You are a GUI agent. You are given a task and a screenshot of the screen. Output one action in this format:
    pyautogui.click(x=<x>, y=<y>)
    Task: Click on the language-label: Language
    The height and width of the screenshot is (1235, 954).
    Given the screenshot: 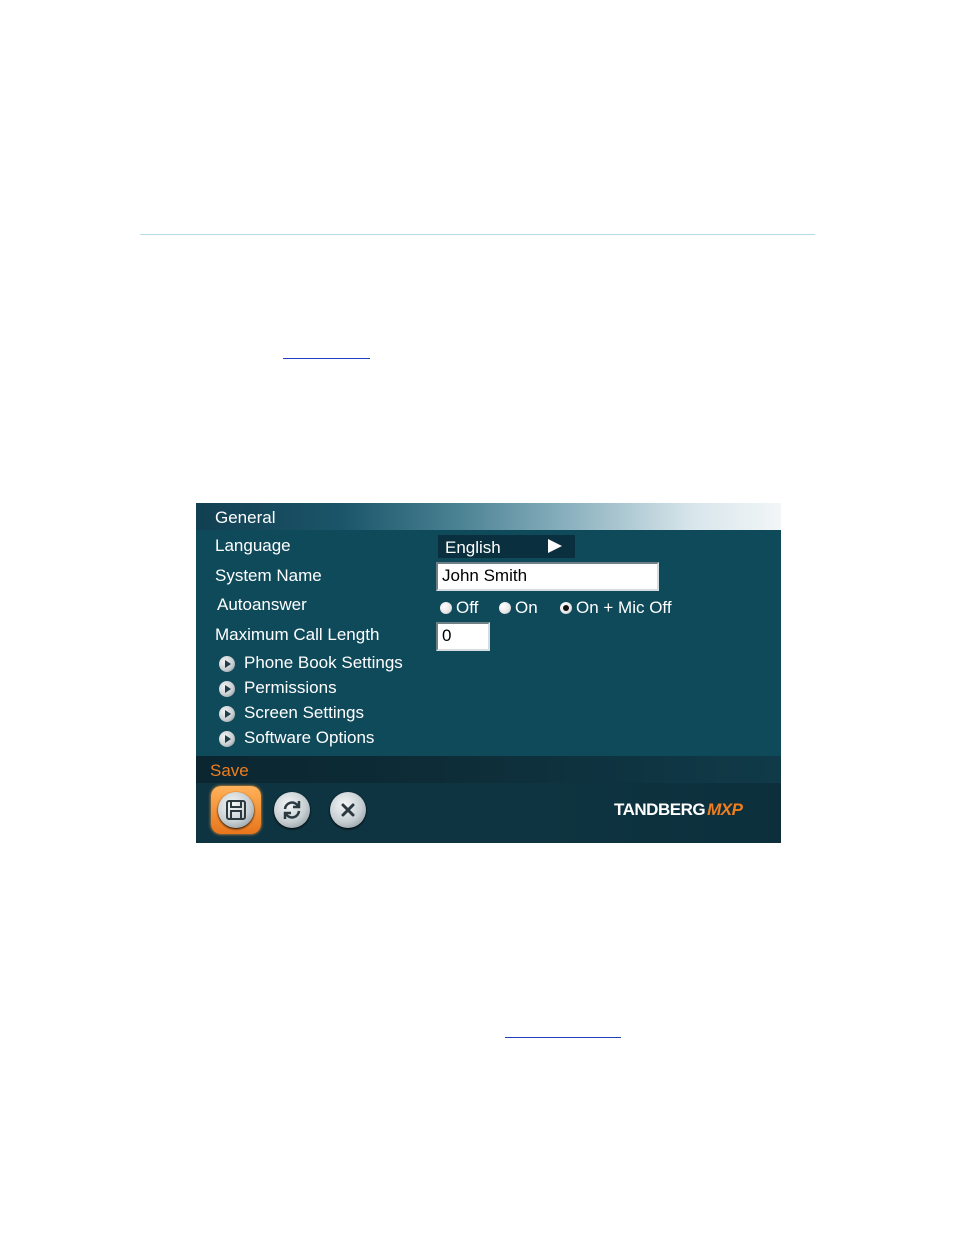 What is the action you would take?
    pyautogui.click(x=253, y=545)
    